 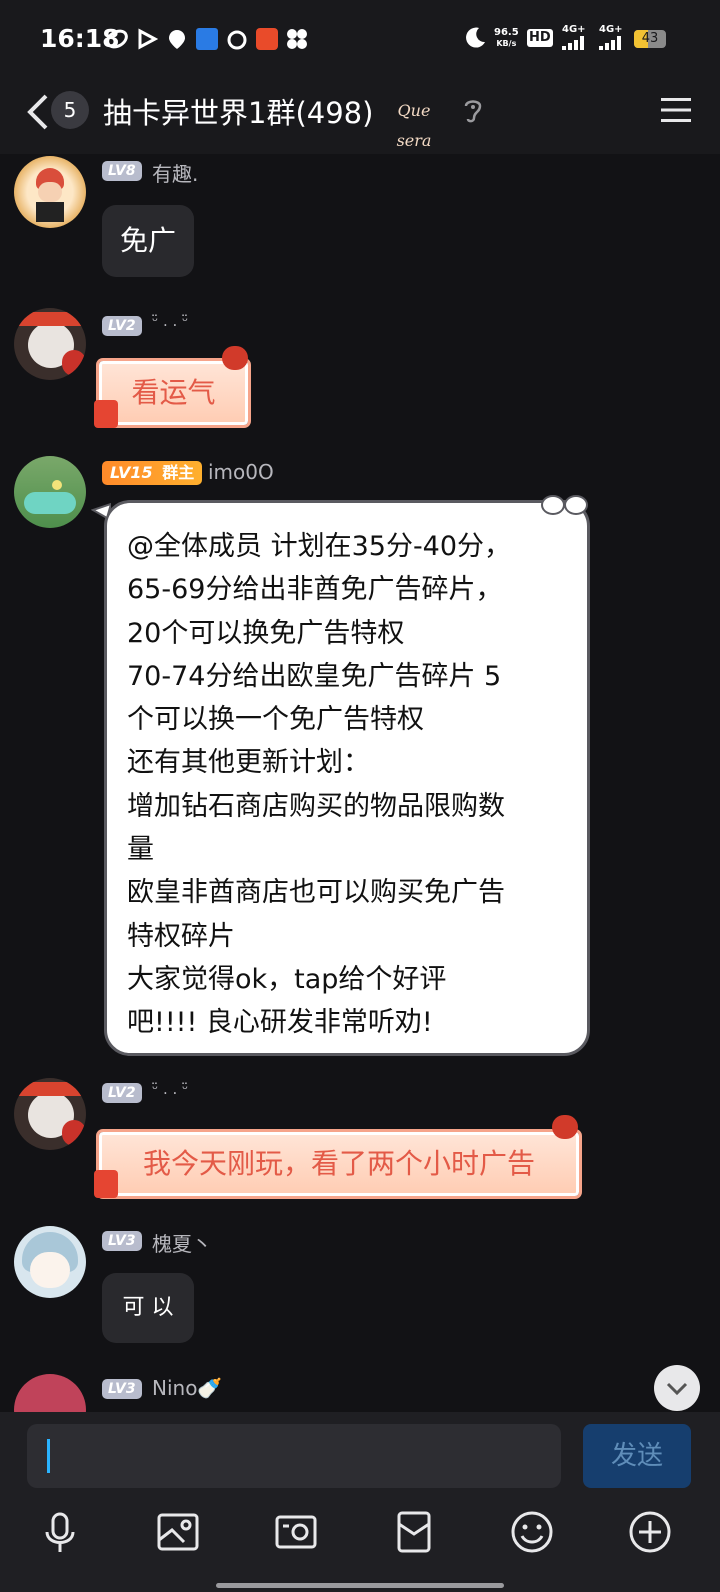 I want to click on battery-level: 43, so click(x=650, y=38).